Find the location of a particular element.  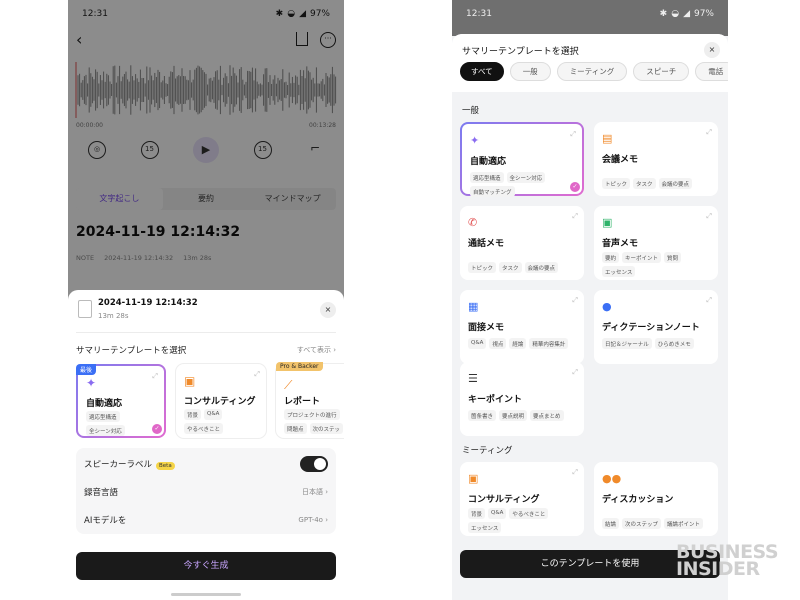

card-title: コンサルティング is located at coordinates (504, 500).